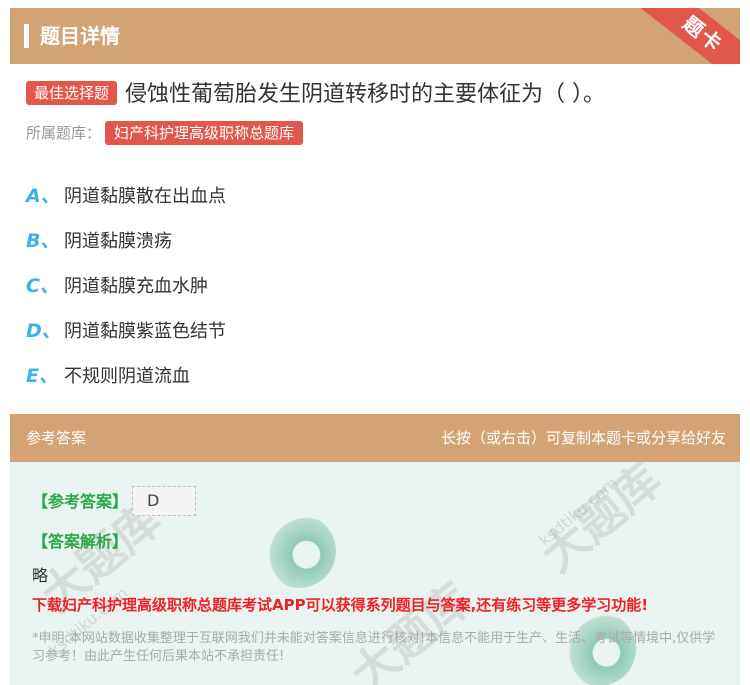  What do you see at coordinates (56, 438) in the screenshot?
I see `answer-section-title: 参考答案` at bounding box center [56, 438].